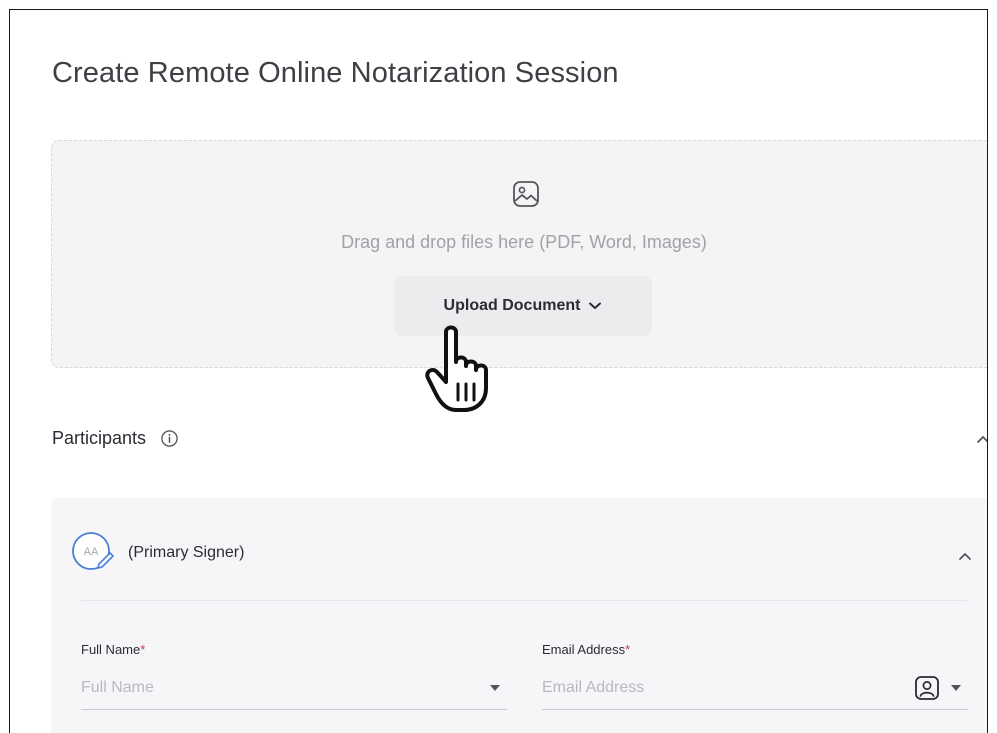 The height and width of the screenshot is (733, 997). I want to click on full-name-field: Full Name*, so click(294, 676).